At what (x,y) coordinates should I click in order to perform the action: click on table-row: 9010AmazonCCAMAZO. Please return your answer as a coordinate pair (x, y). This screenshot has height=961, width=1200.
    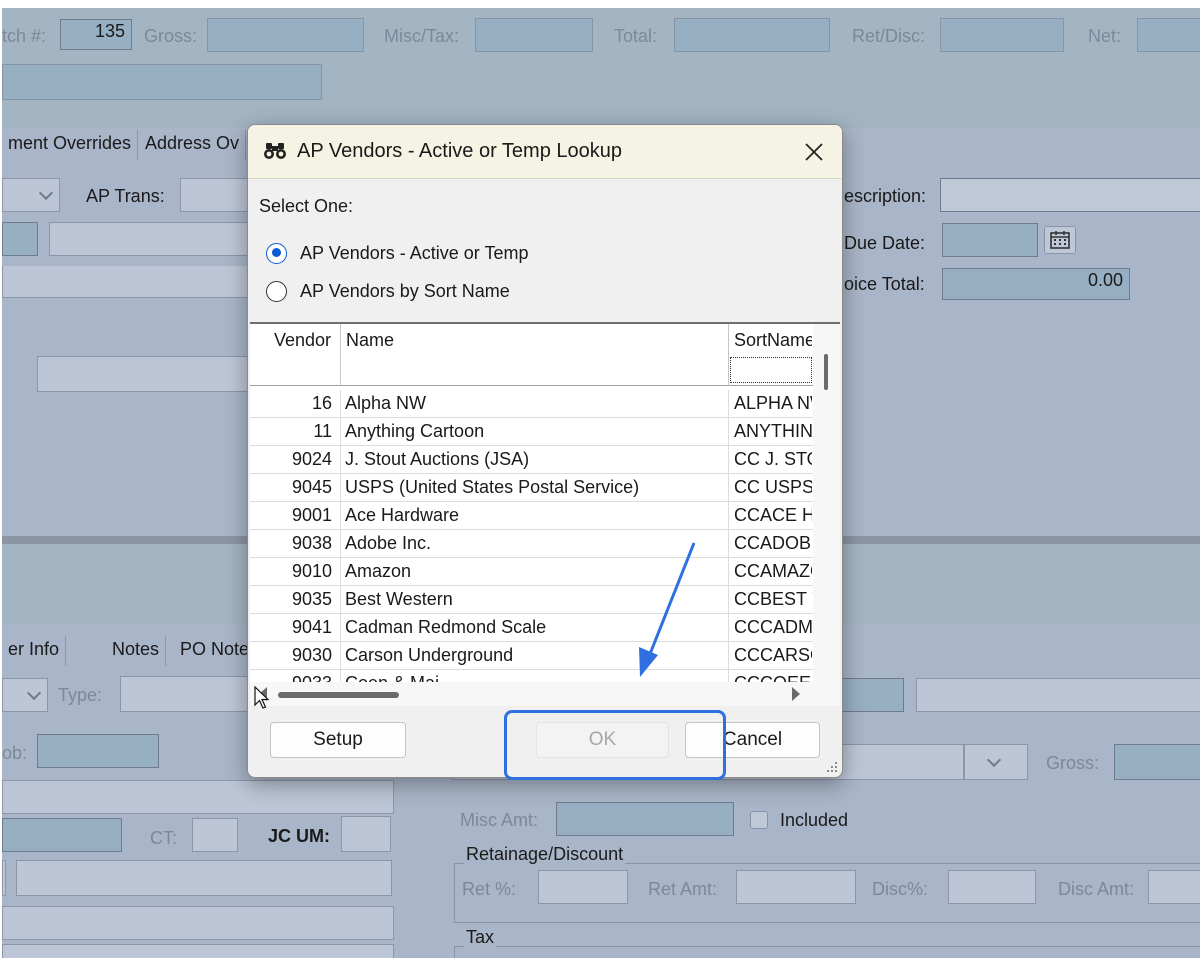
    Looking at the image, I should click on (531, 572).